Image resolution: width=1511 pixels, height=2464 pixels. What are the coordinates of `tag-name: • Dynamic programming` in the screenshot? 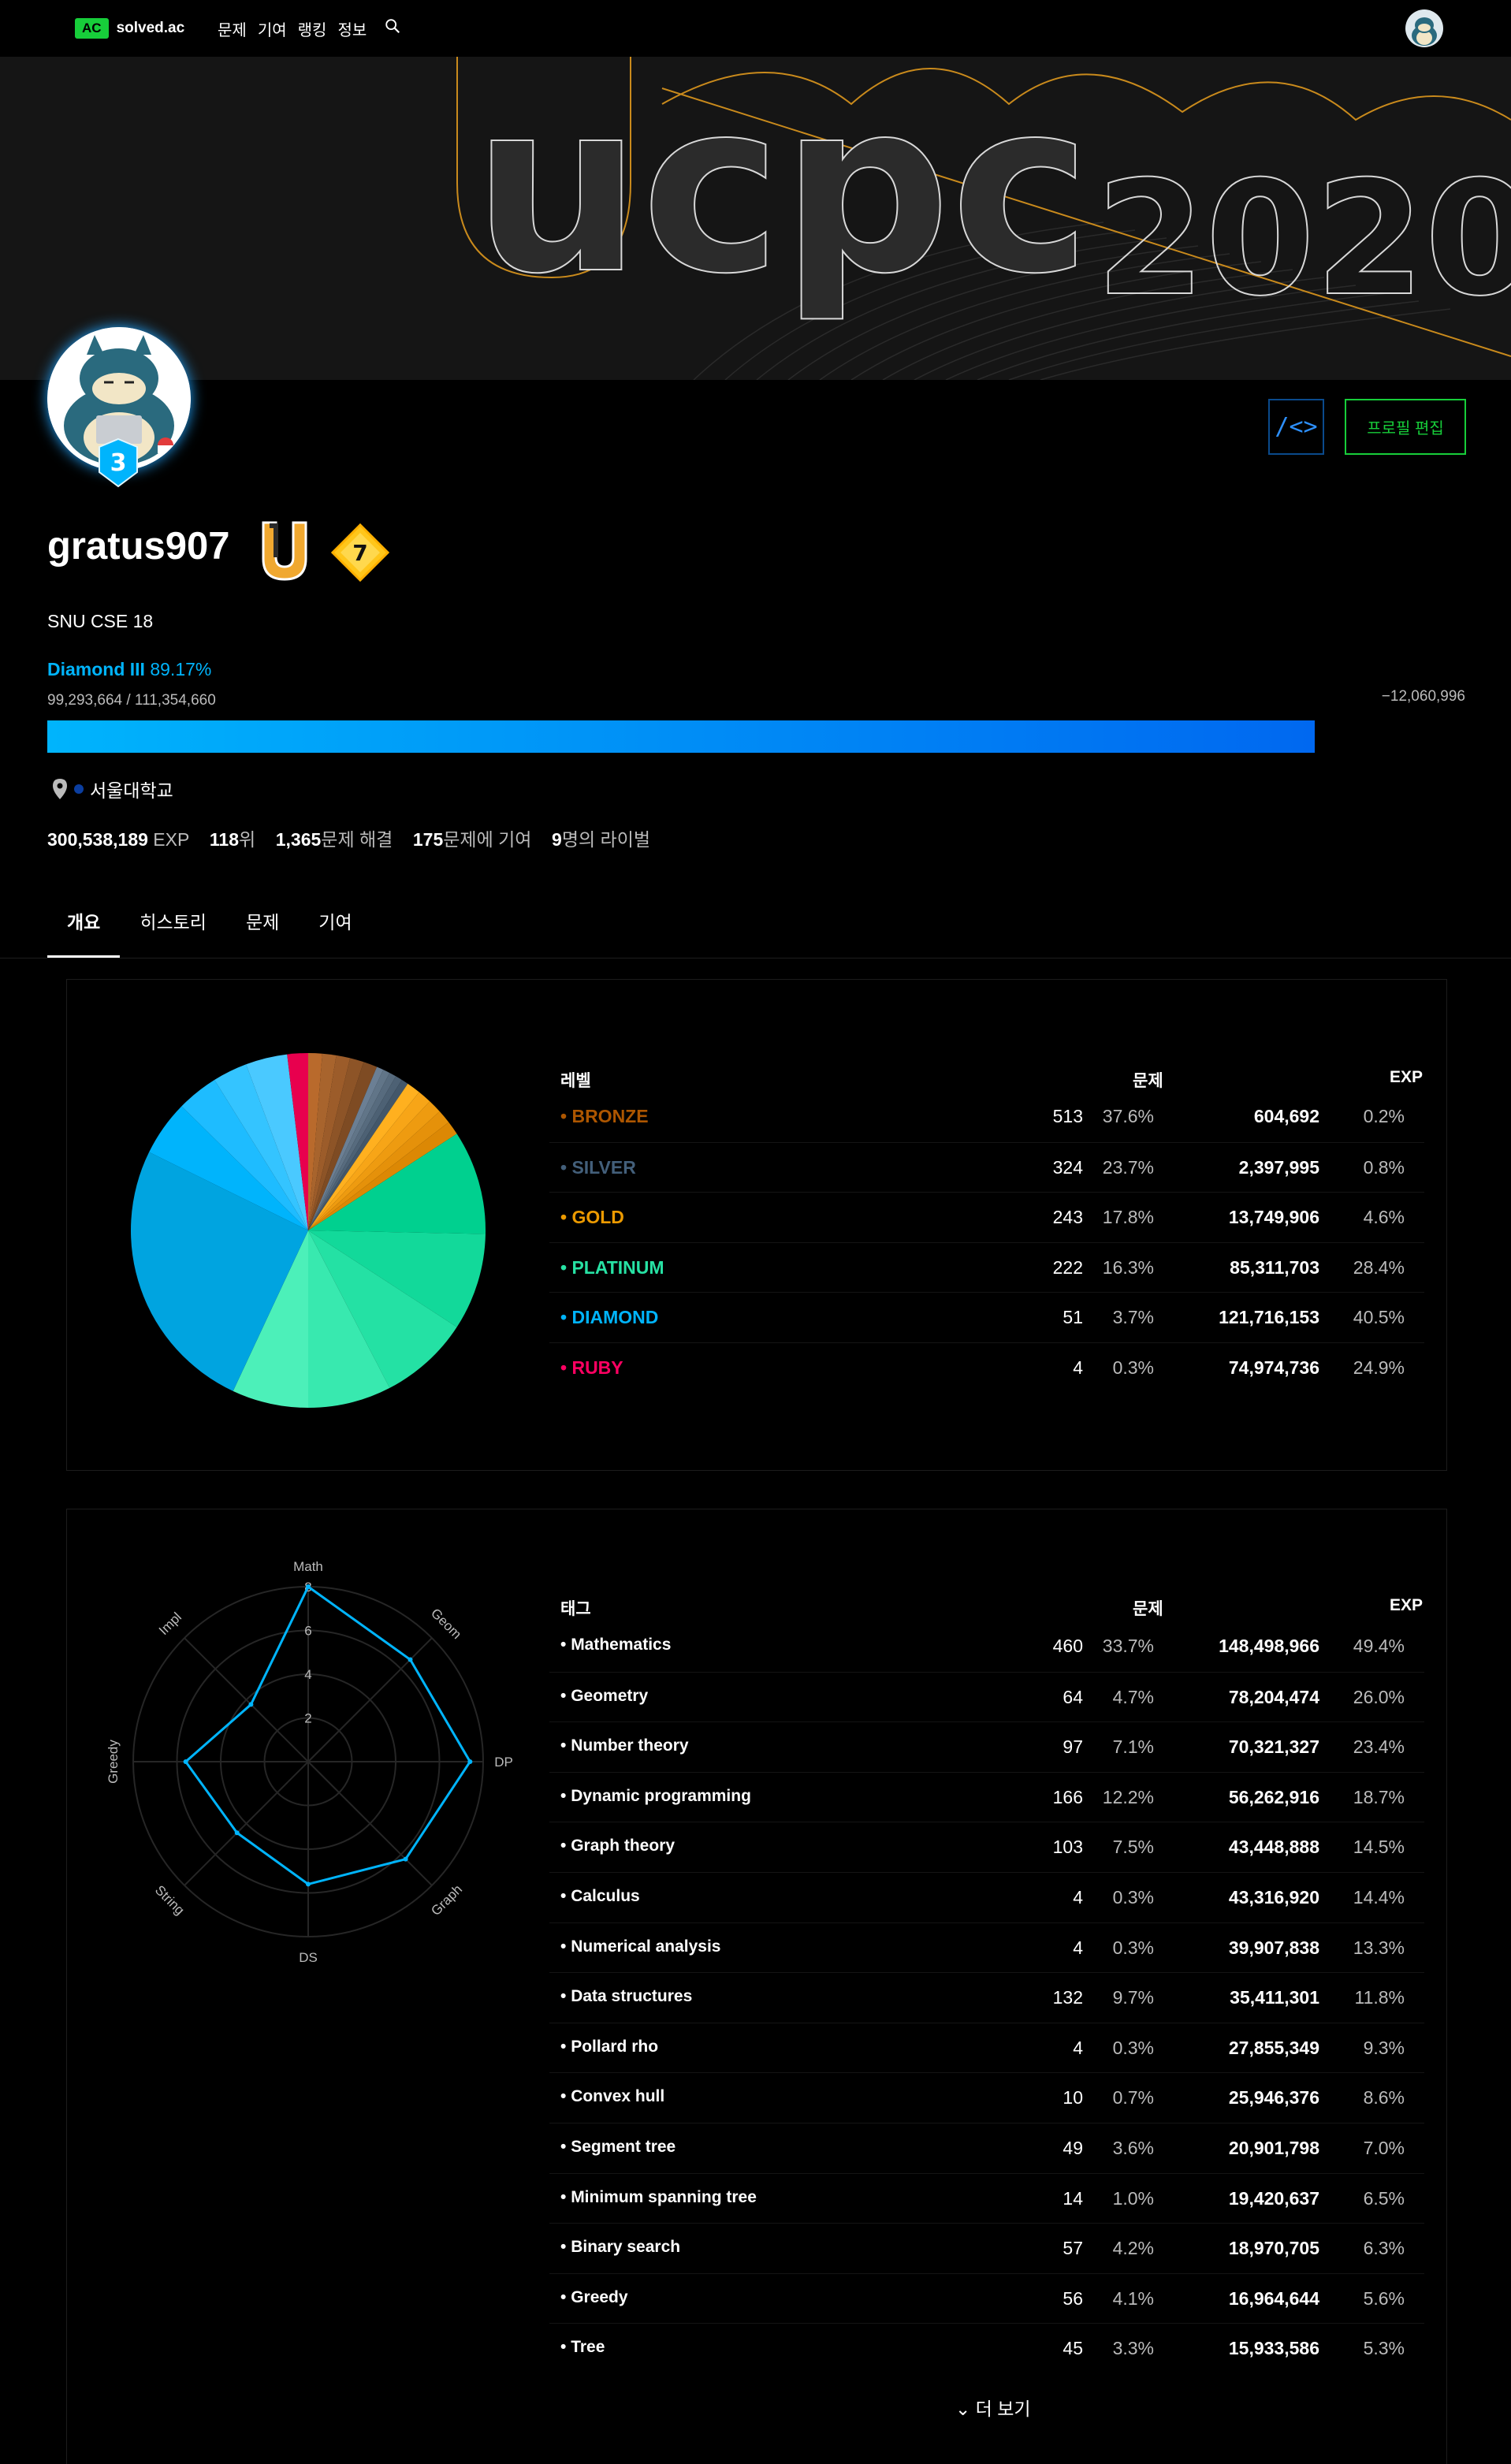 It's located at (655, 1796).